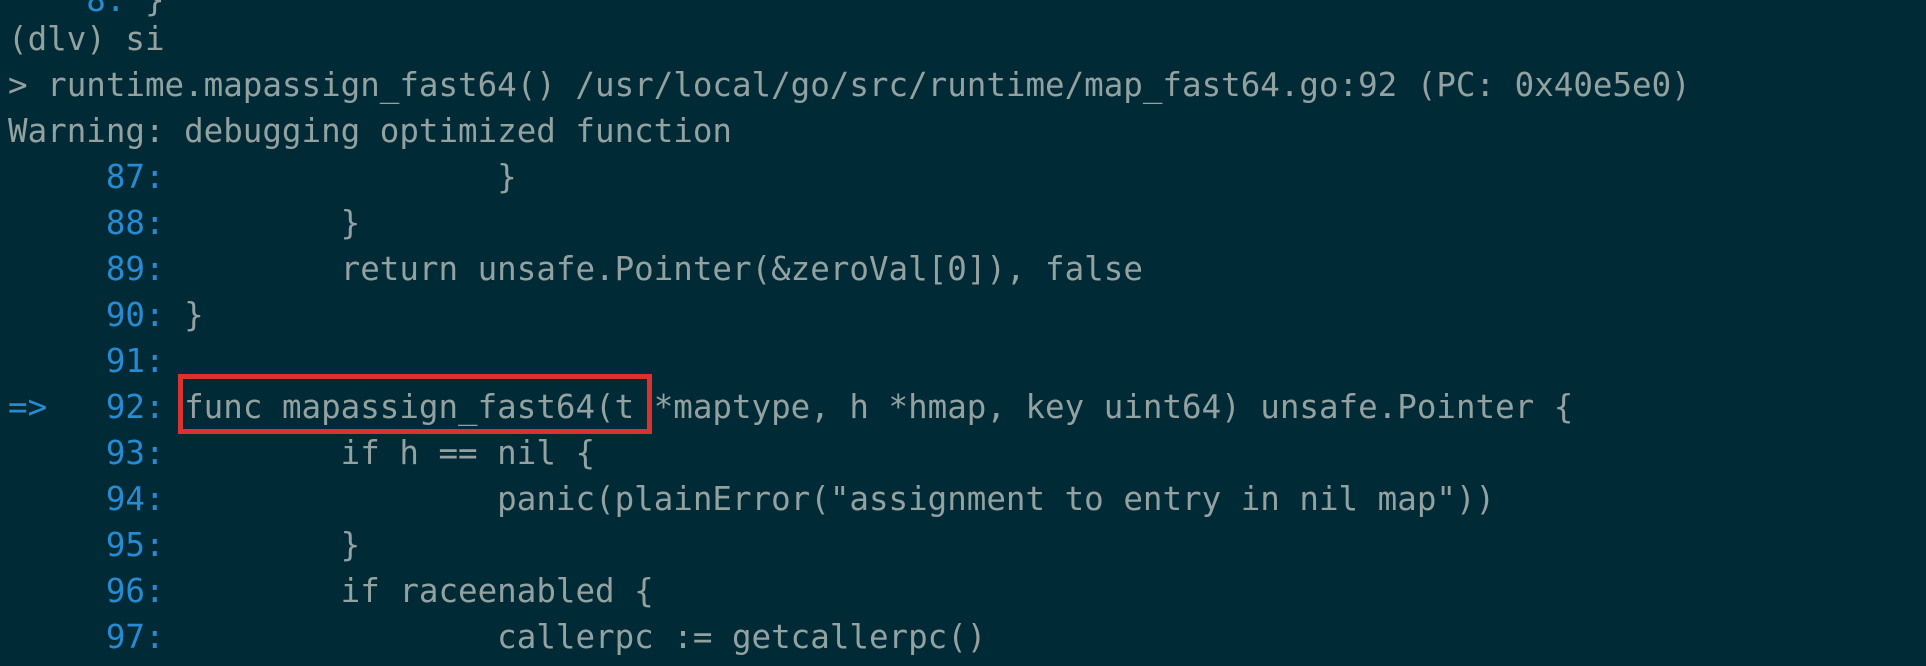 Image resolution: width=1926 pixels, height=666 pixels. Describe the element at coordinates (115, 591) in the screenshot. I see `line-number: 96:` at that location.